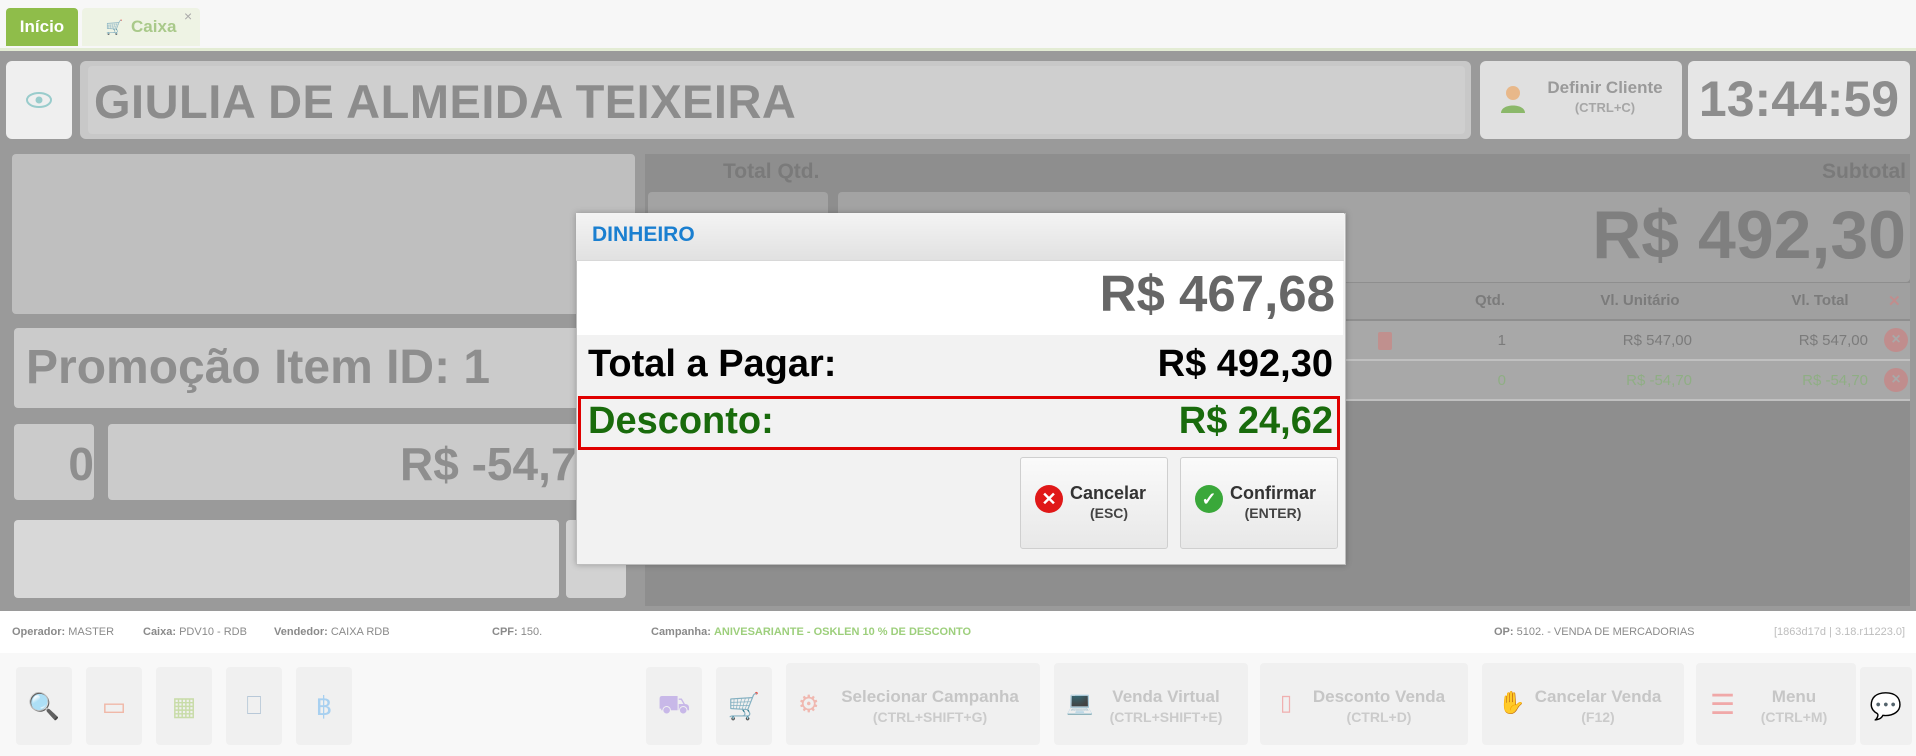  What do you see at coordinates (1286, 702) in the screenshot?
I see `discount-icon: ▯` at bounding box center [1286, 702].